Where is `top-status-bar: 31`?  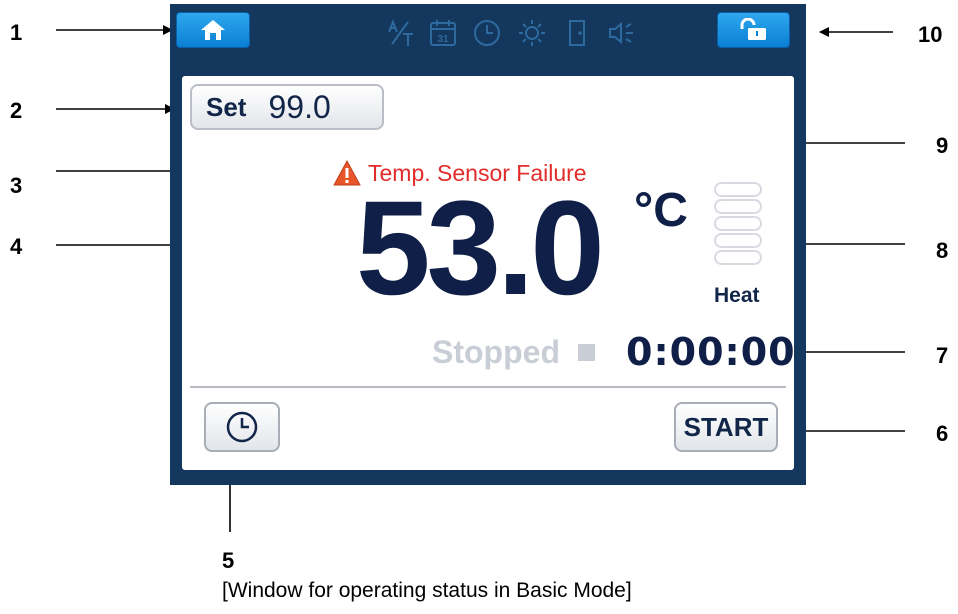 top-status-bar: 31 is located at coordinates (488, 33).